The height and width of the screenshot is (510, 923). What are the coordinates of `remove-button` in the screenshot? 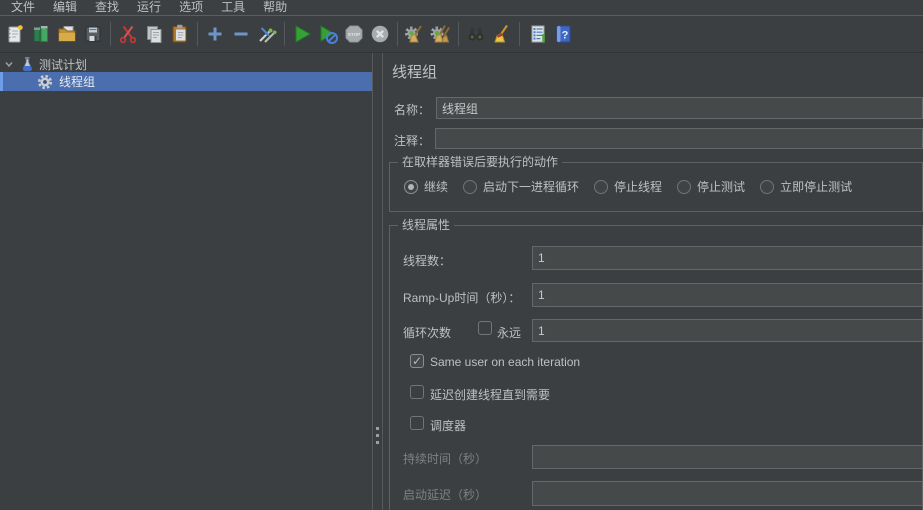 It's located at (241, 34).